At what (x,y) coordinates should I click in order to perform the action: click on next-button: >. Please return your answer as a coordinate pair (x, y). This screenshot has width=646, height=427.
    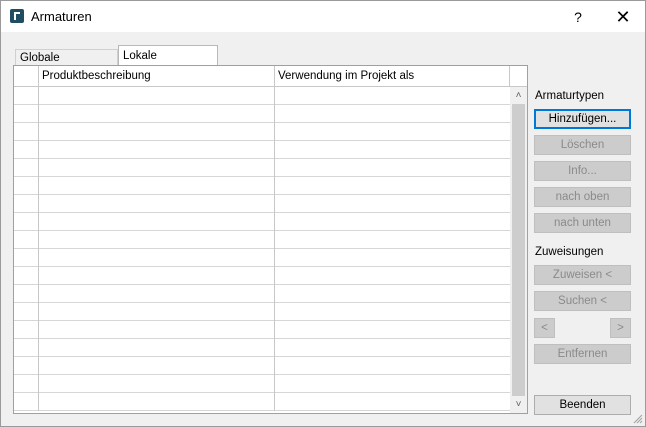
    Looking at the image, I should click on (620, 328).